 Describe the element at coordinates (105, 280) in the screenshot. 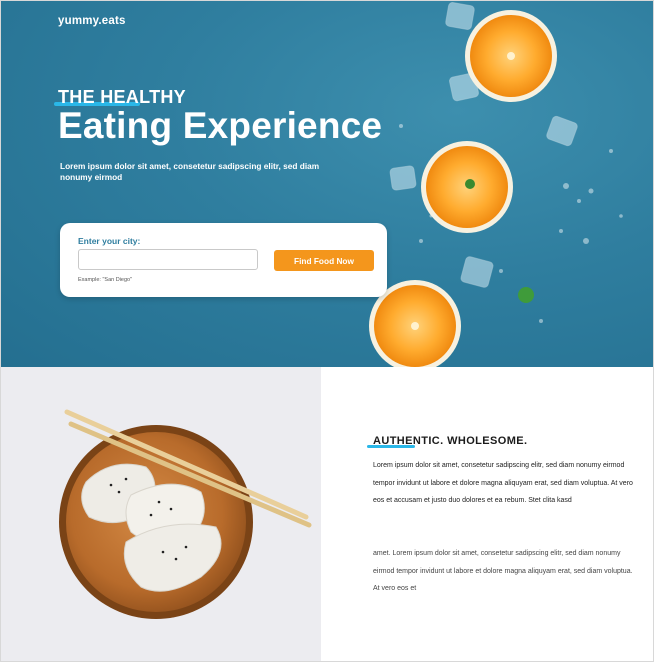

I see `city-example-hint: Example: "San Diego"` at that location.